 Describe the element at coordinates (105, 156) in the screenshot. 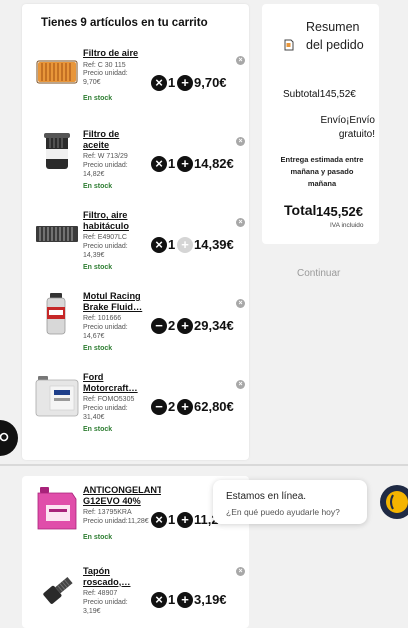

I see `product-ref: Ref: W 713/29` at that location.